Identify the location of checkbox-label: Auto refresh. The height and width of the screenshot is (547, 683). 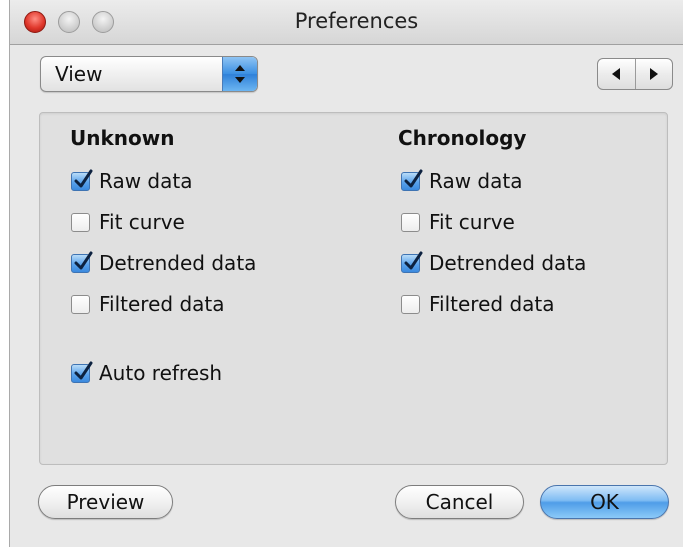
(161, 373).